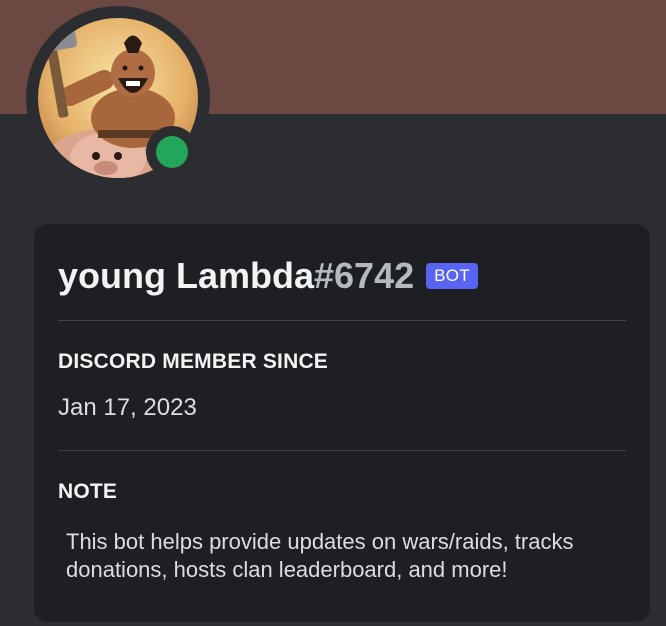  I want to click on username: young Lambda, so click(186, 276).